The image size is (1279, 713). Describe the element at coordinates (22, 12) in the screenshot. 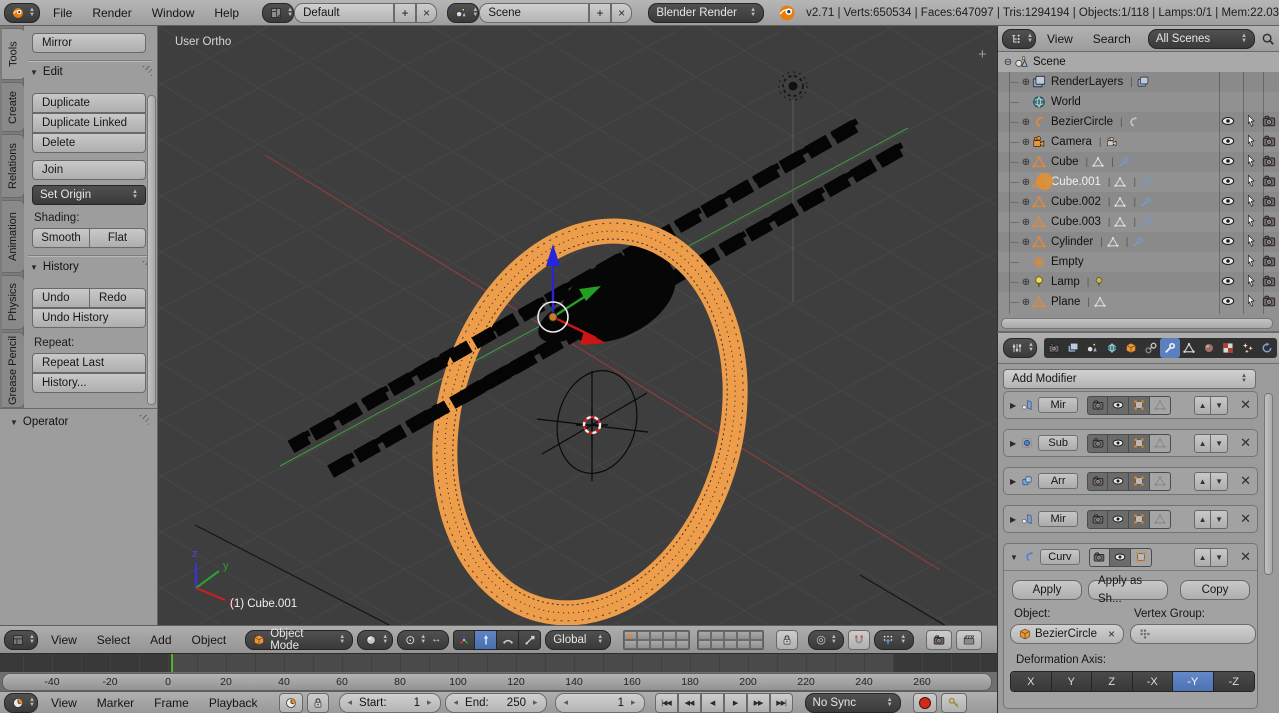

I see `app-menu-button: ▲ ▼` at that location.